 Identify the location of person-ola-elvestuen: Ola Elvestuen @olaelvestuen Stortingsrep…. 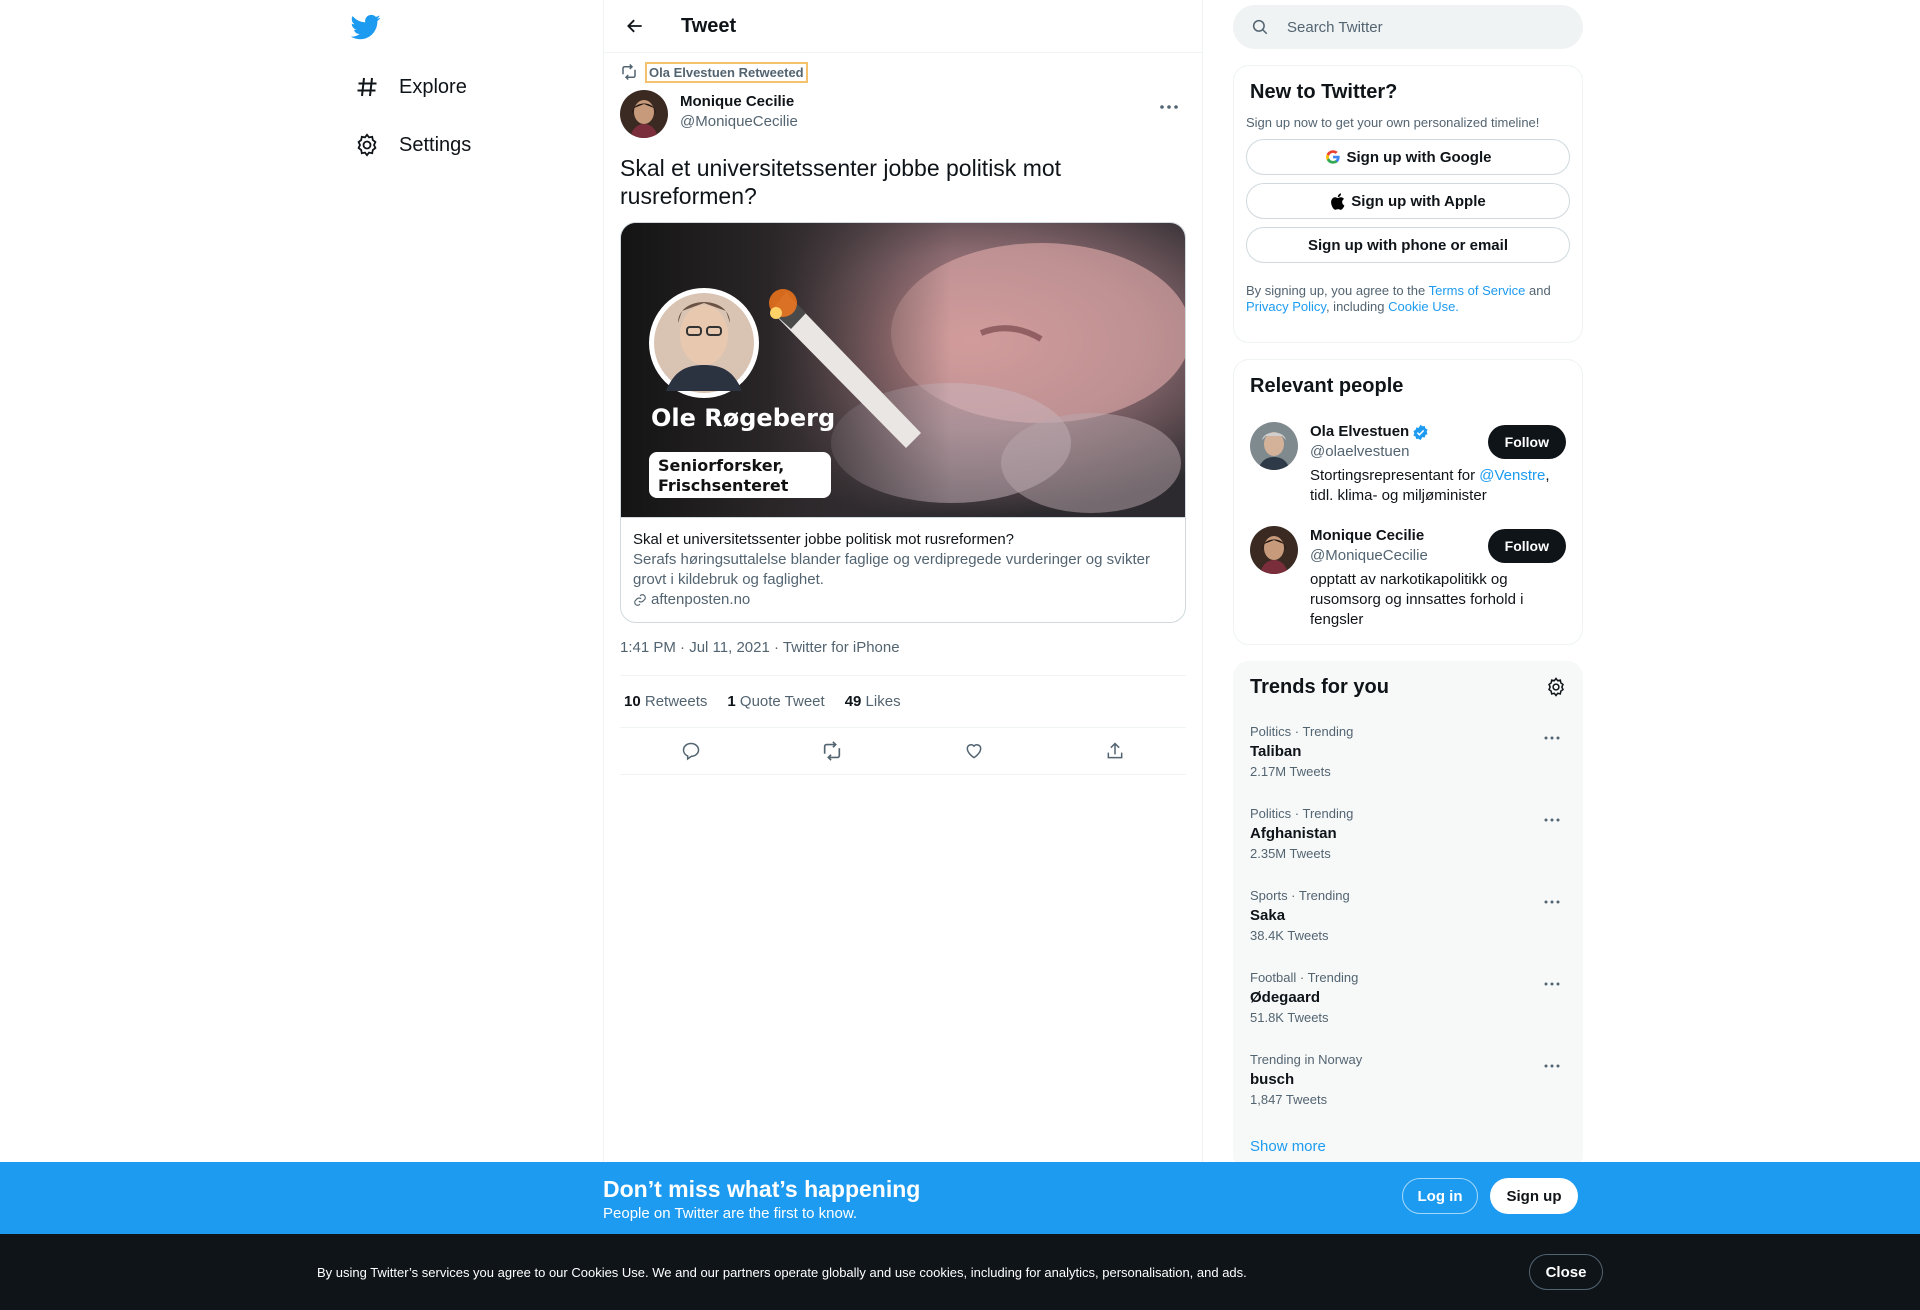
(1408, 464).